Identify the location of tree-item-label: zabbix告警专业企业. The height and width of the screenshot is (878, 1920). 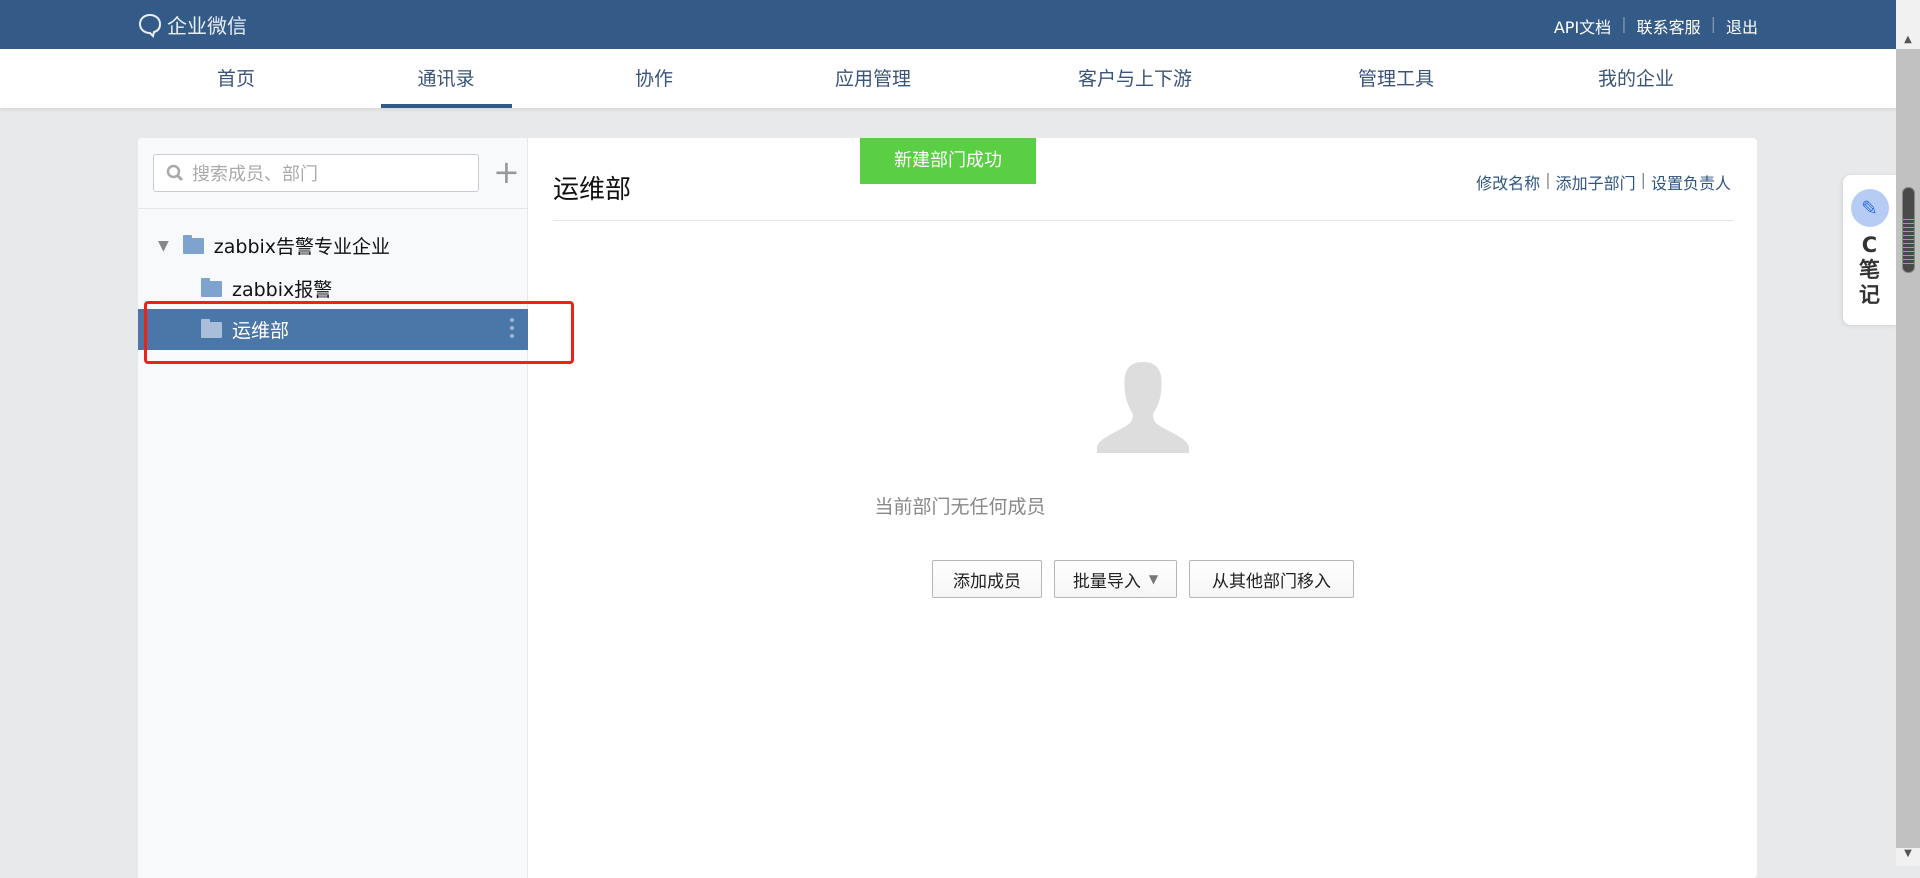
(302, 247).